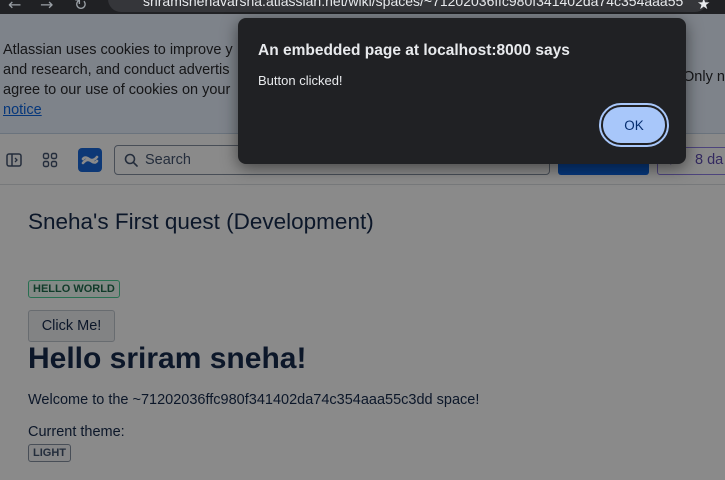 This screenshot has height=480, width=725. I want to click on back-arrow-icon: ←, so click(14, 7).